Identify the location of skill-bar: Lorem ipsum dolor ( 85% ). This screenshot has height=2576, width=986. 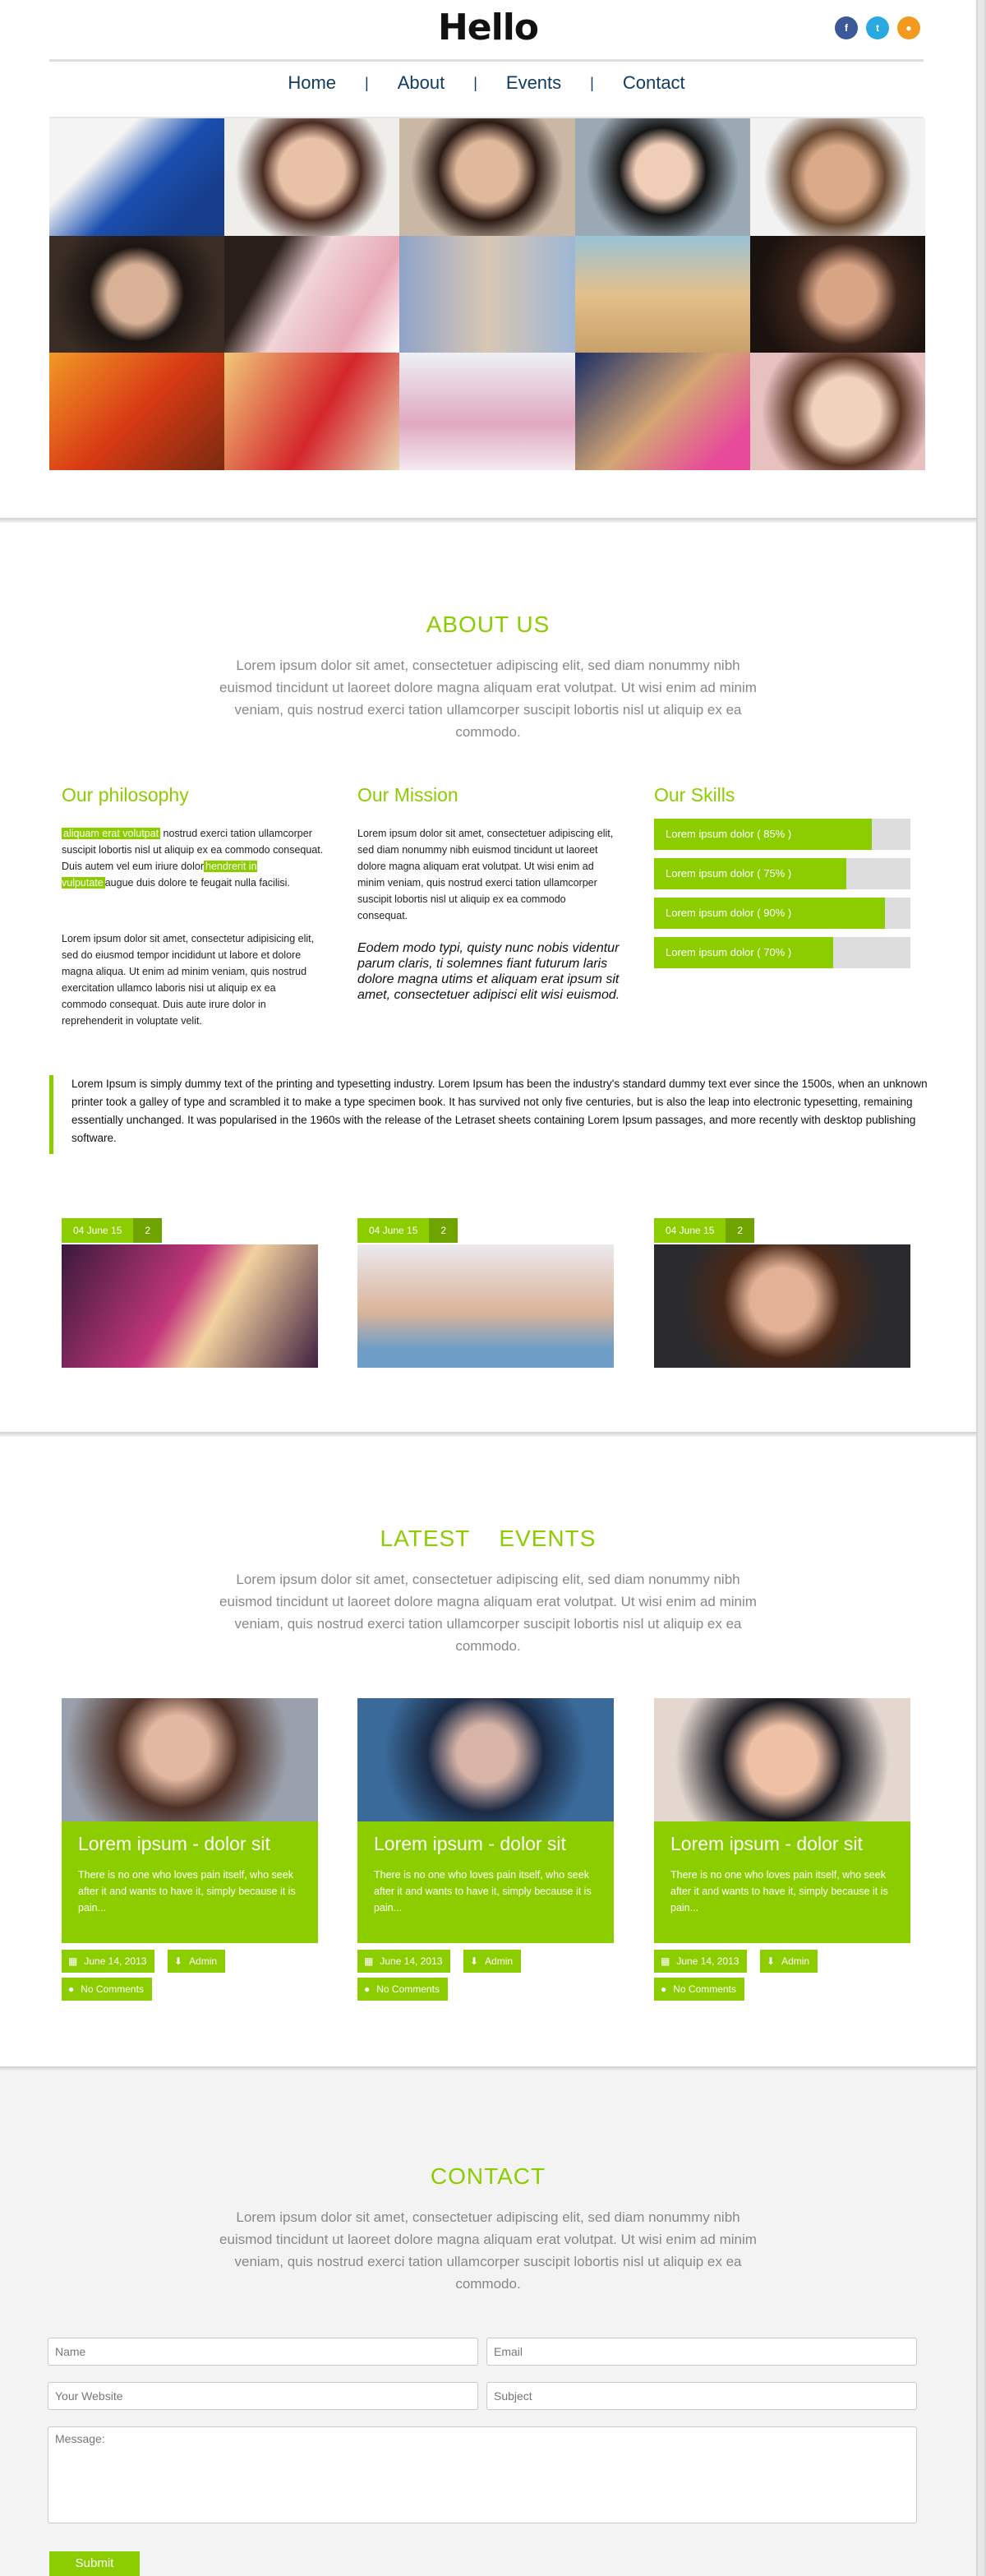
(782, 834).